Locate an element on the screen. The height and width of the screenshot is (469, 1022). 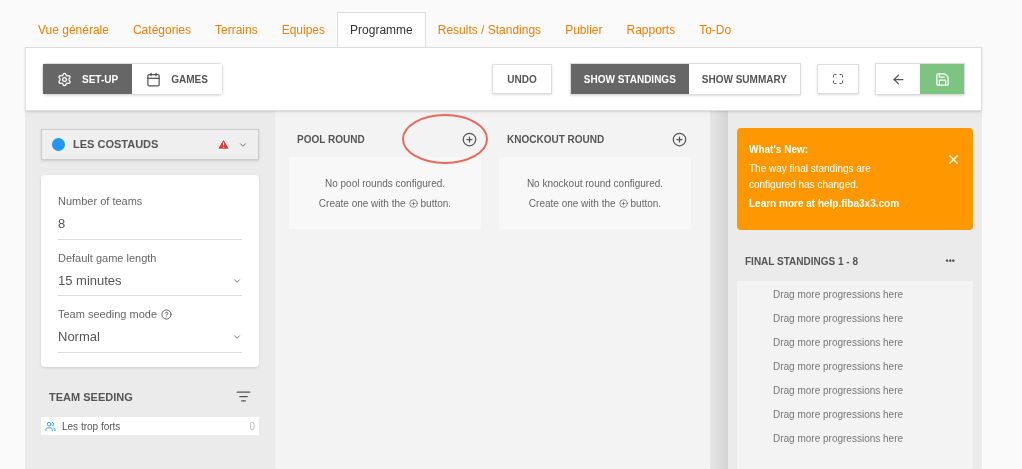
select-field: 15 minutes is located at coordinates (150, 281).